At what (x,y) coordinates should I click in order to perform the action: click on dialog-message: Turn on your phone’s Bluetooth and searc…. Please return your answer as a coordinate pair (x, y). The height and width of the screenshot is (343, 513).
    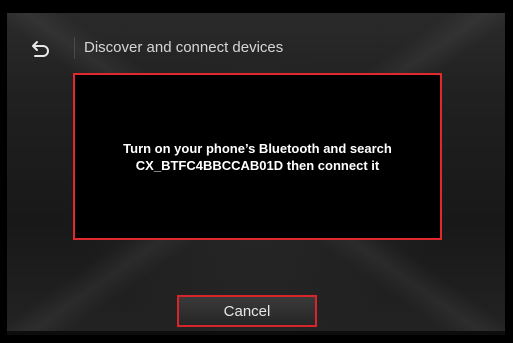
    Looking at the image, I should click on (257, 157).